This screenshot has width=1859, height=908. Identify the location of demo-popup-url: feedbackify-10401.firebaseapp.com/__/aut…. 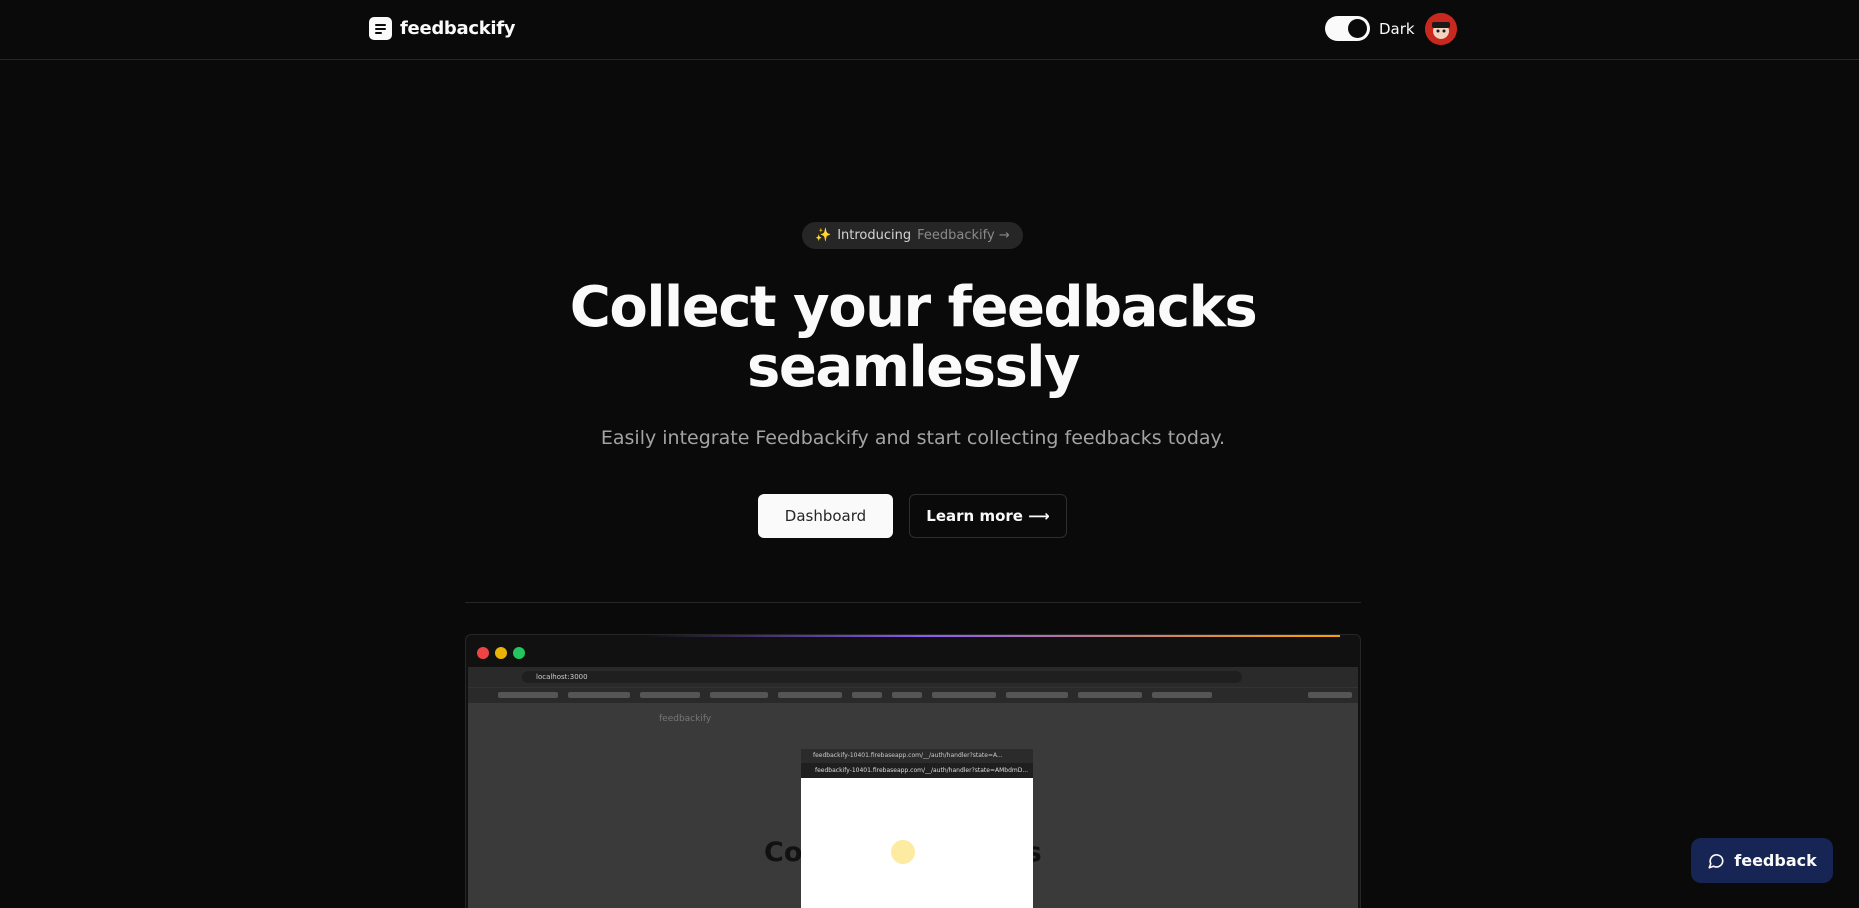
(917, 770).